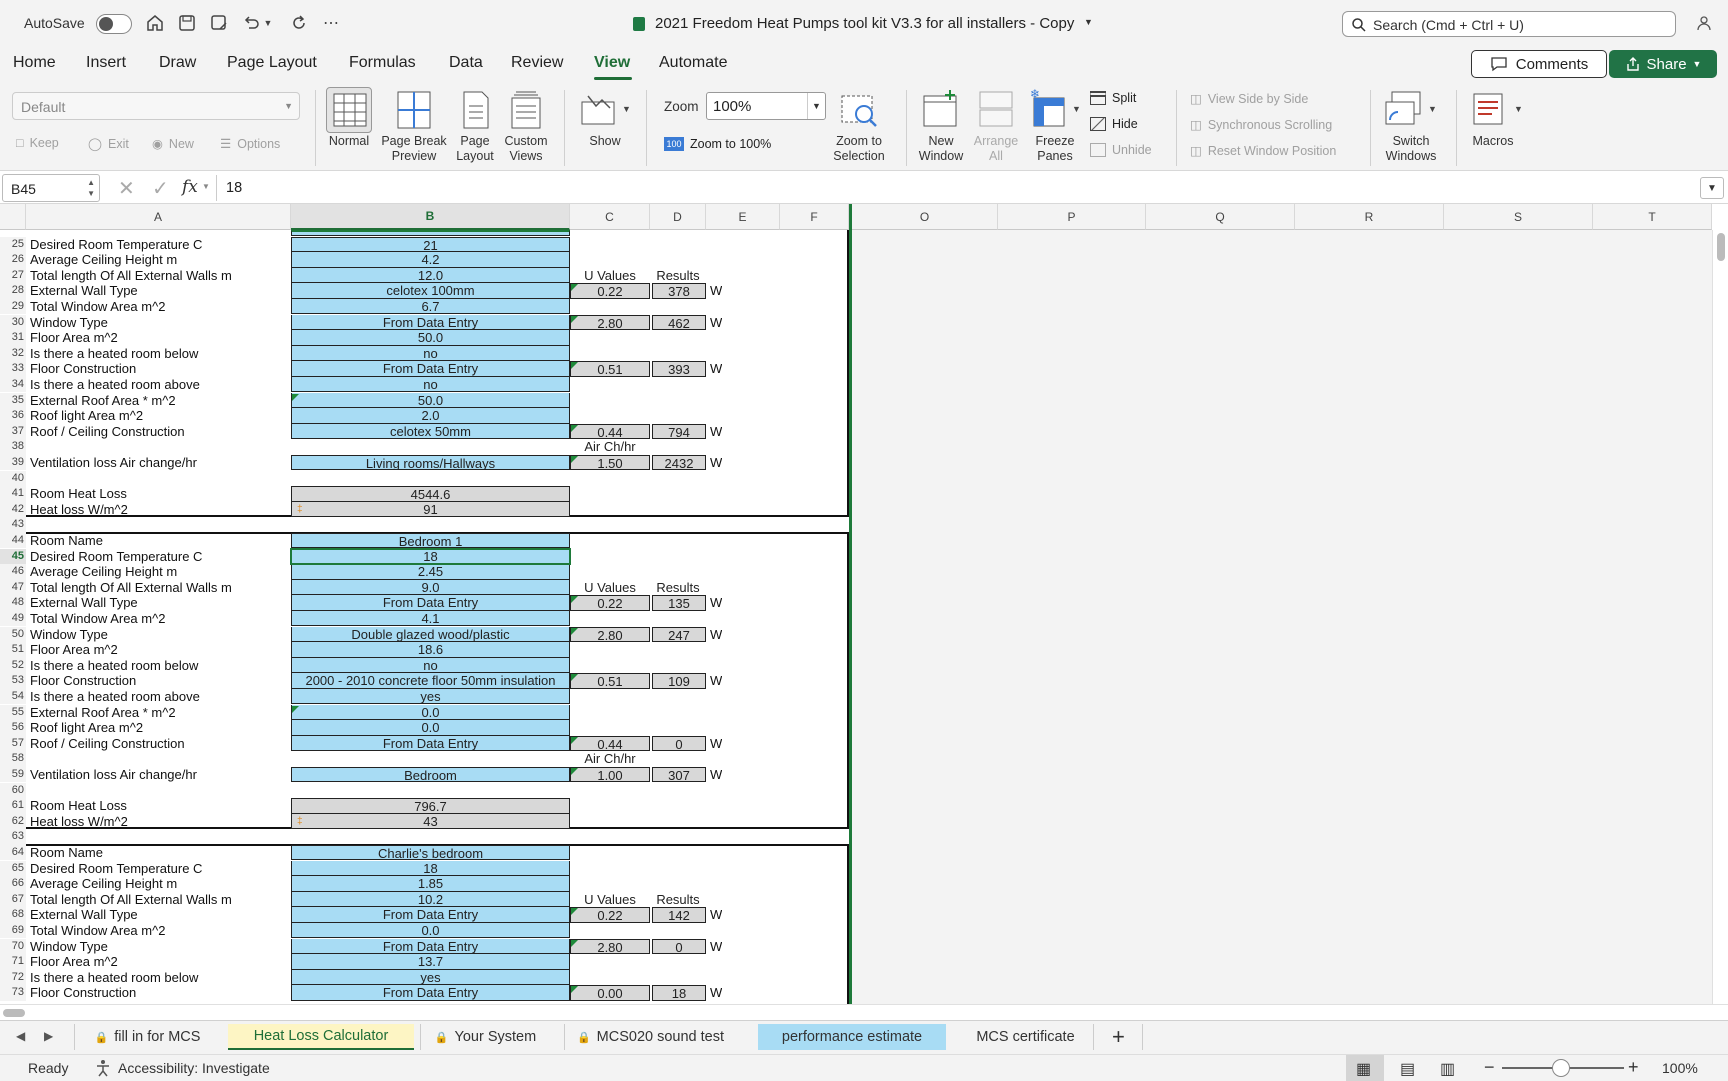 The height and width of the screenshot is (1081, 1728). What do you see at coordinates (13, 650) in the screenshot?
I see `row-header: 51` at bounding box center [13, 650].